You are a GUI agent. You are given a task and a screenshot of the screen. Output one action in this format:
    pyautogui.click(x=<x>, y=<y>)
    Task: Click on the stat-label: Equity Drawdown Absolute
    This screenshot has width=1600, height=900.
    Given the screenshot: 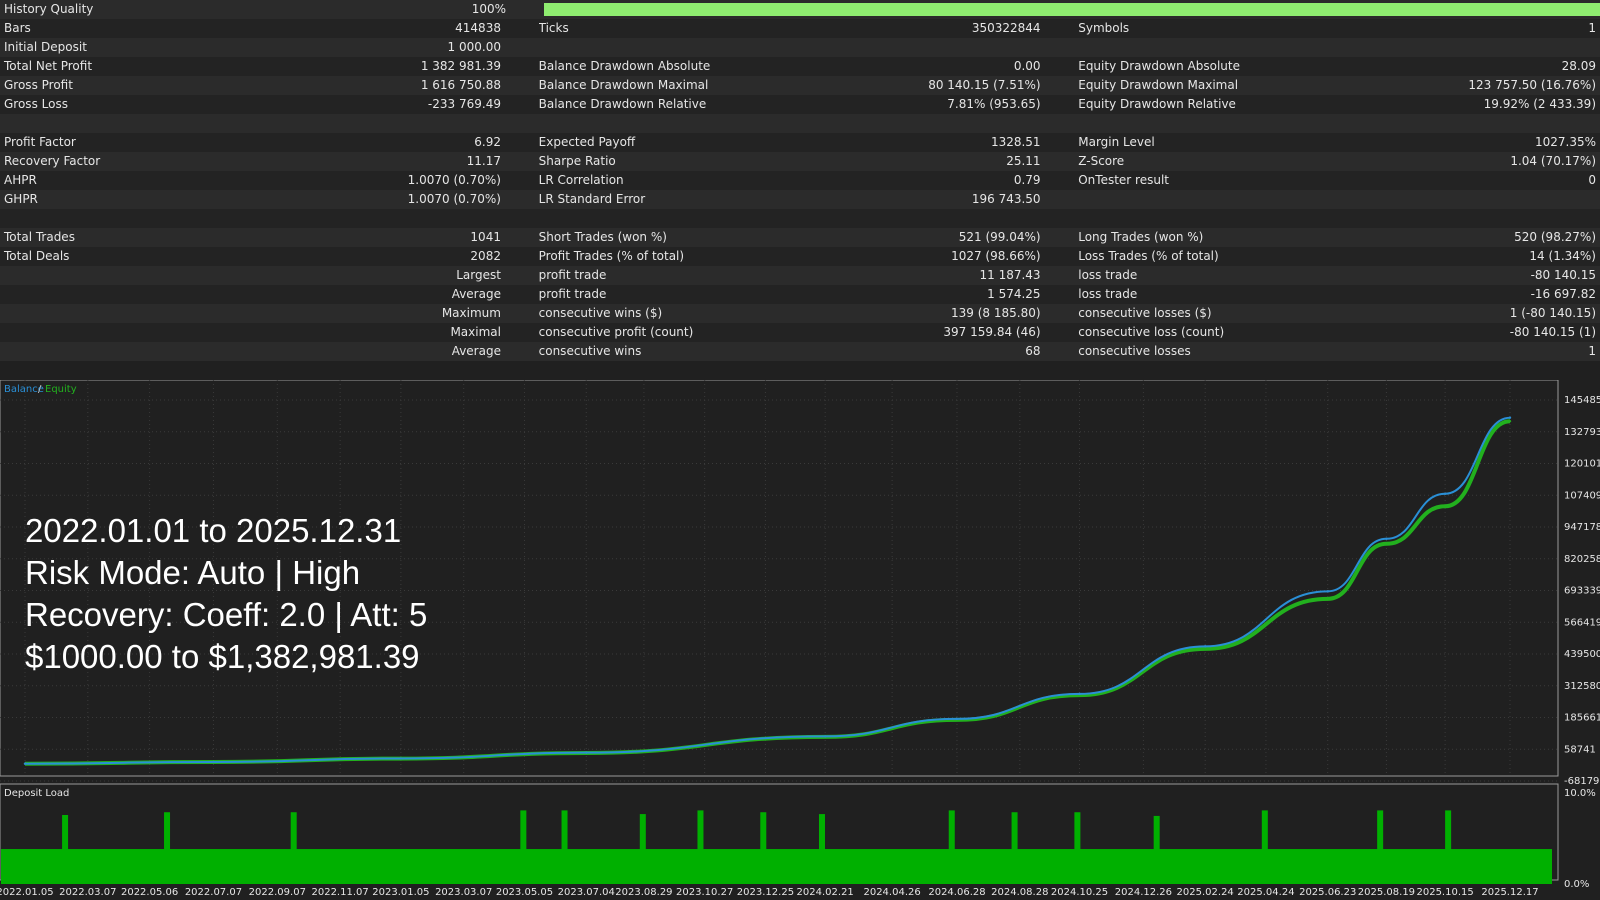 What is the action you would take?
    pyautogui.click(x=1159, y=66)
    